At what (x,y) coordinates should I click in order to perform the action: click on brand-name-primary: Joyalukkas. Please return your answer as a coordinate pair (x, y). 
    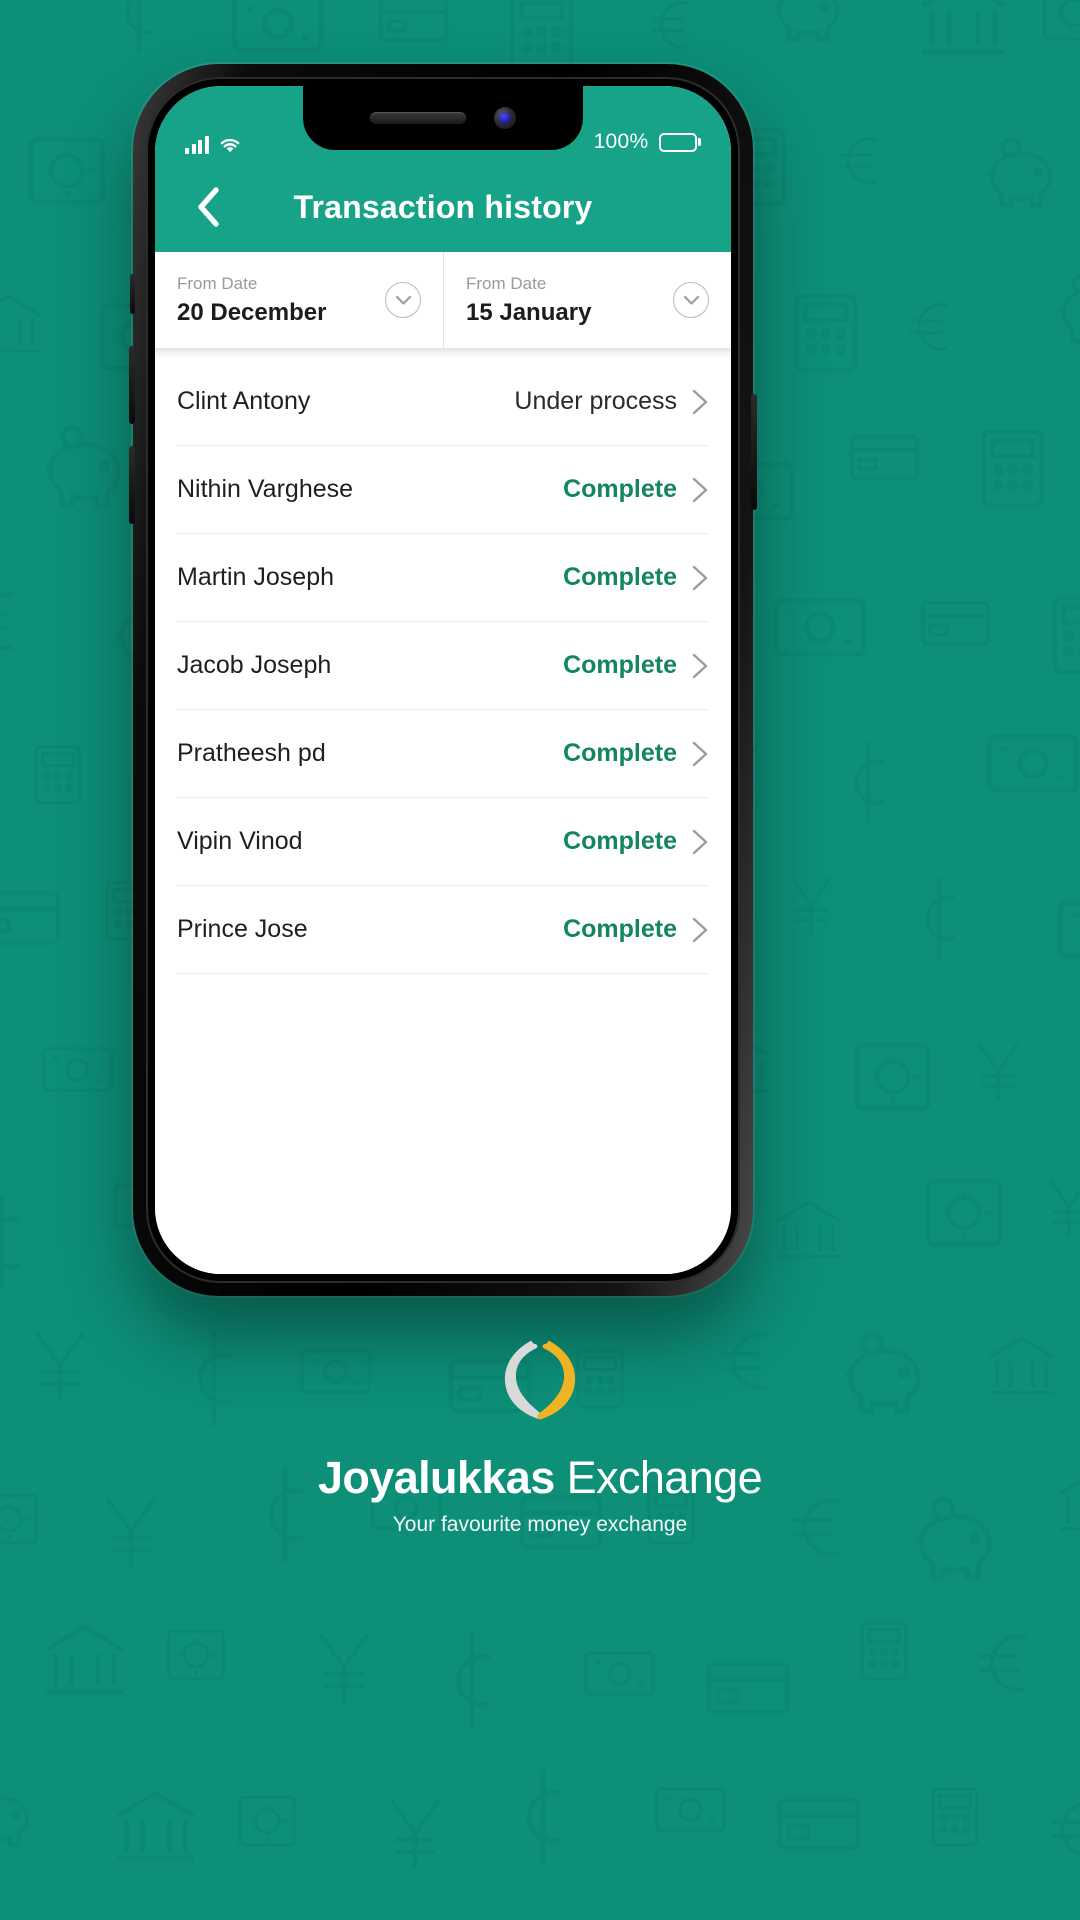
    Looking at the image, I should click on (436, 1477).